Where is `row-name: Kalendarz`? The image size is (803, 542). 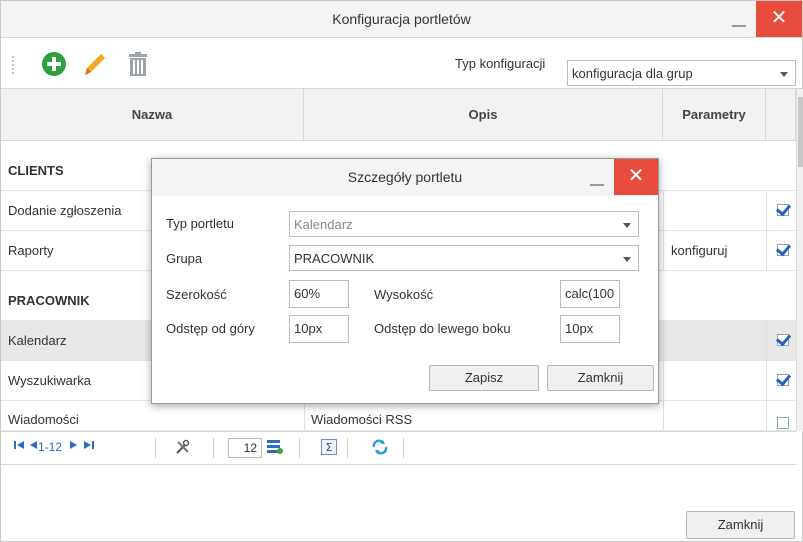 row-name: Kalendarz is located at coordinates (37, 340).